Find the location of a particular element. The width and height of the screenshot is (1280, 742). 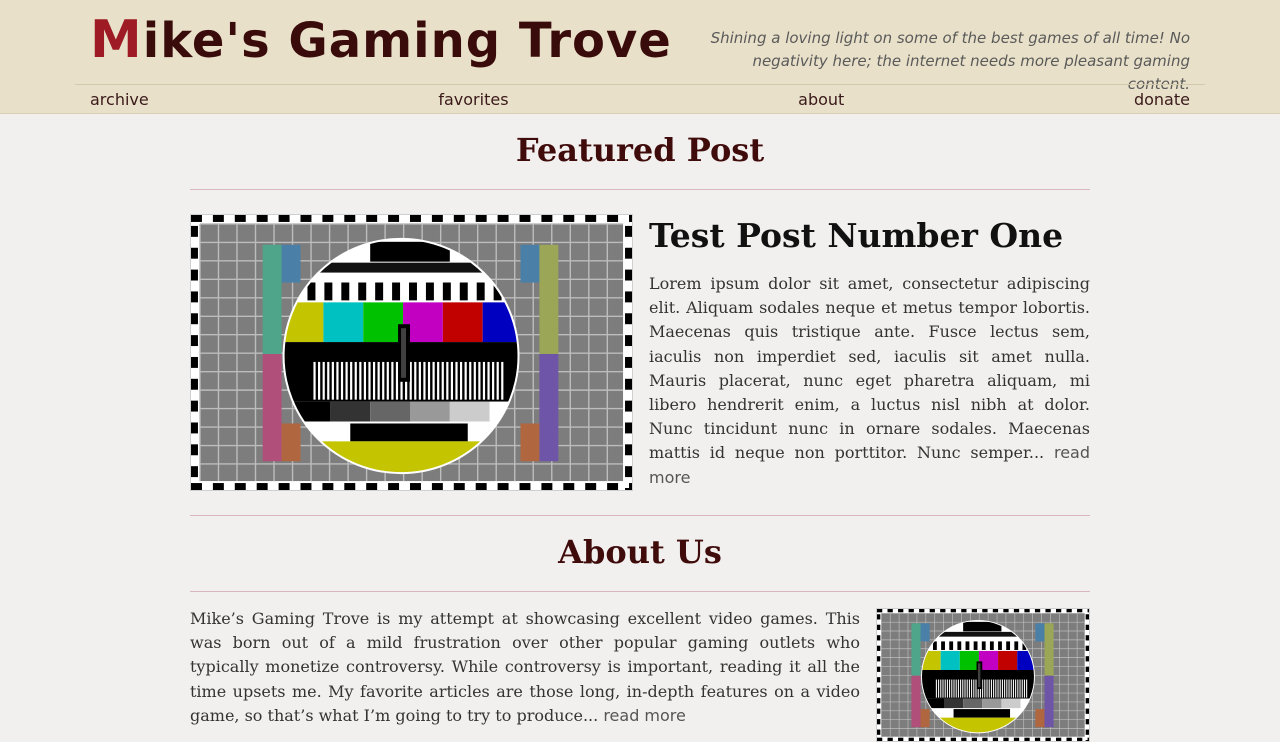

site-title: Mike's Gaming Trove is located at coordinates (381, 40).